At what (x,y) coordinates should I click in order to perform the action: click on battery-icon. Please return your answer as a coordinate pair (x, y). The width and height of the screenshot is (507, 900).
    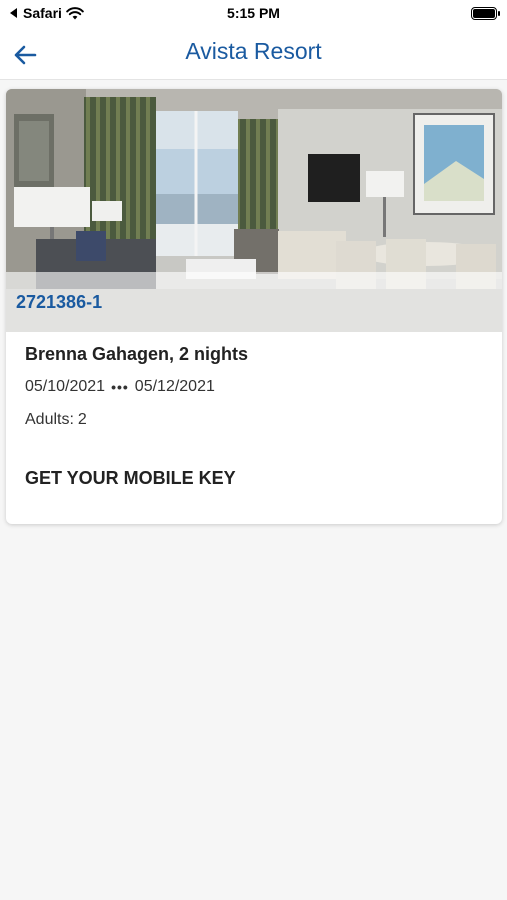
    Looking at the image, I should click on (485, 13).